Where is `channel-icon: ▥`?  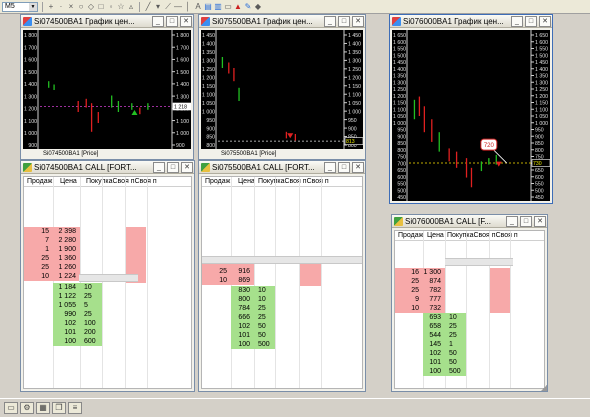
channel-icon: ▥ is located at coordinates (218, 7).